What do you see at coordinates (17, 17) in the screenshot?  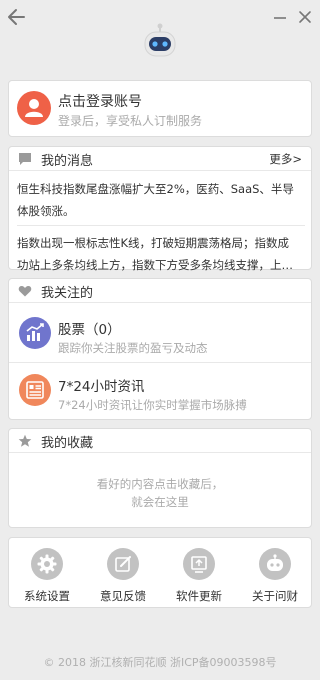 I see `arrow-left-icon` at bounding box center [17, 17].